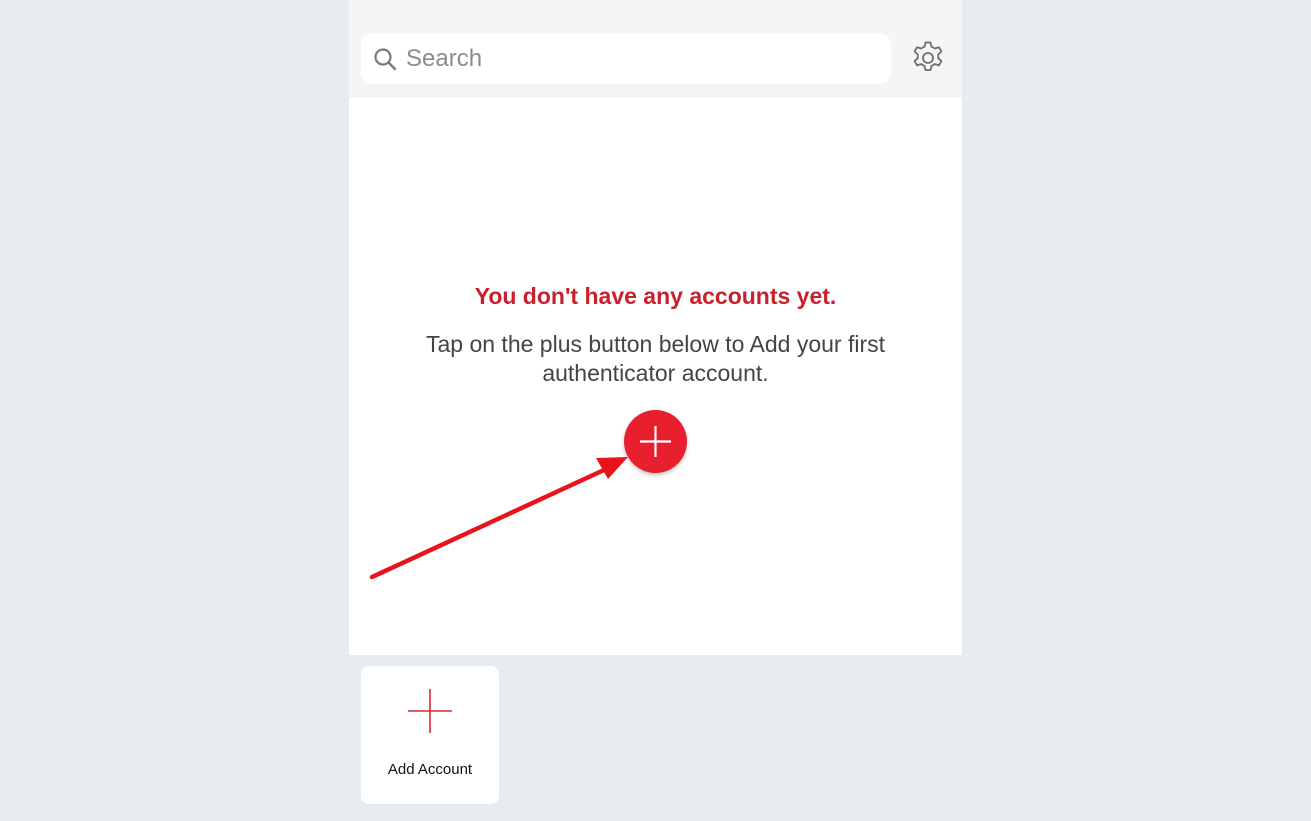  Describe the element at coordinates (430, 735) in the screenshot. I see `add-account-button: Add Account` at that location.